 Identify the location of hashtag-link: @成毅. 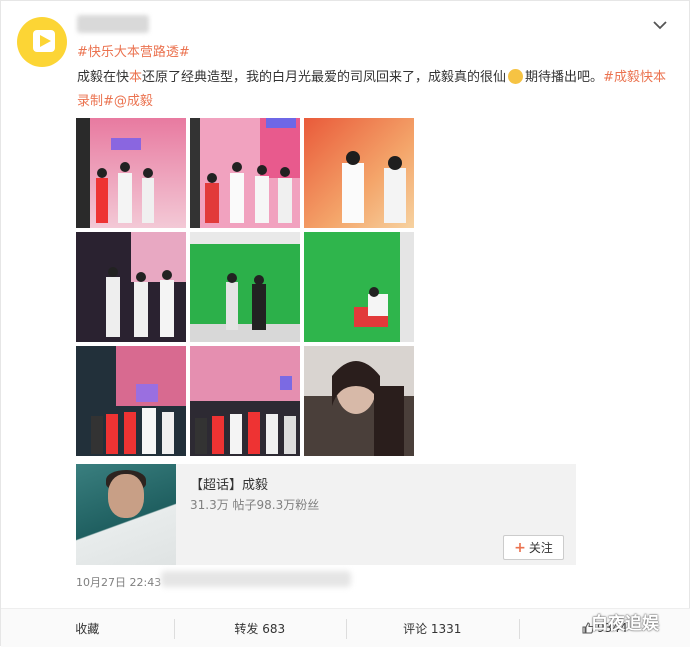
(133, 101).